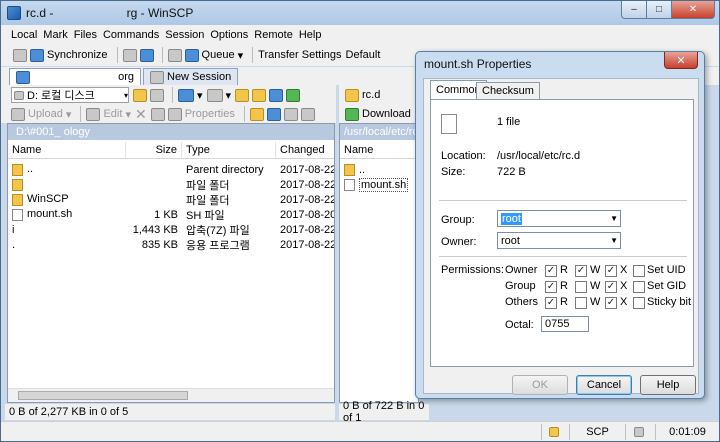  What do you see at coordinates (363, 55) in the screenshot?
I see `transfer-preset-combo: Default` at bounding box center [363, 55].